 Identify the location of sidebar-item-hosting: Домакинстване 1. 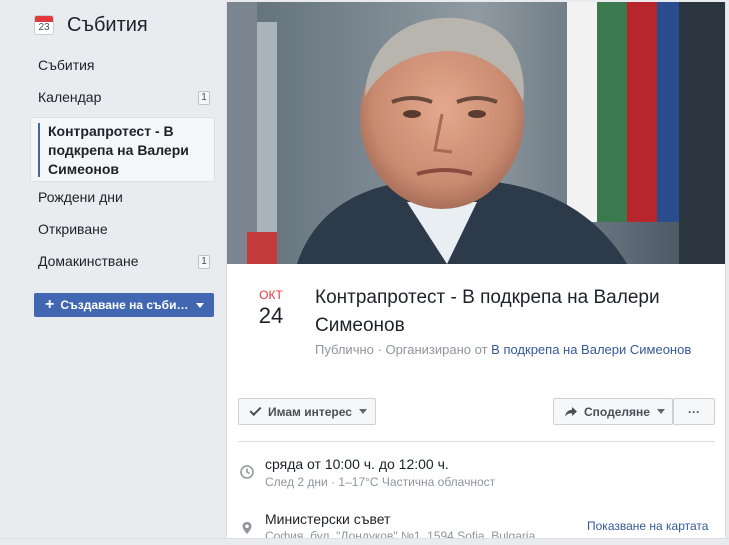
(122, 261).